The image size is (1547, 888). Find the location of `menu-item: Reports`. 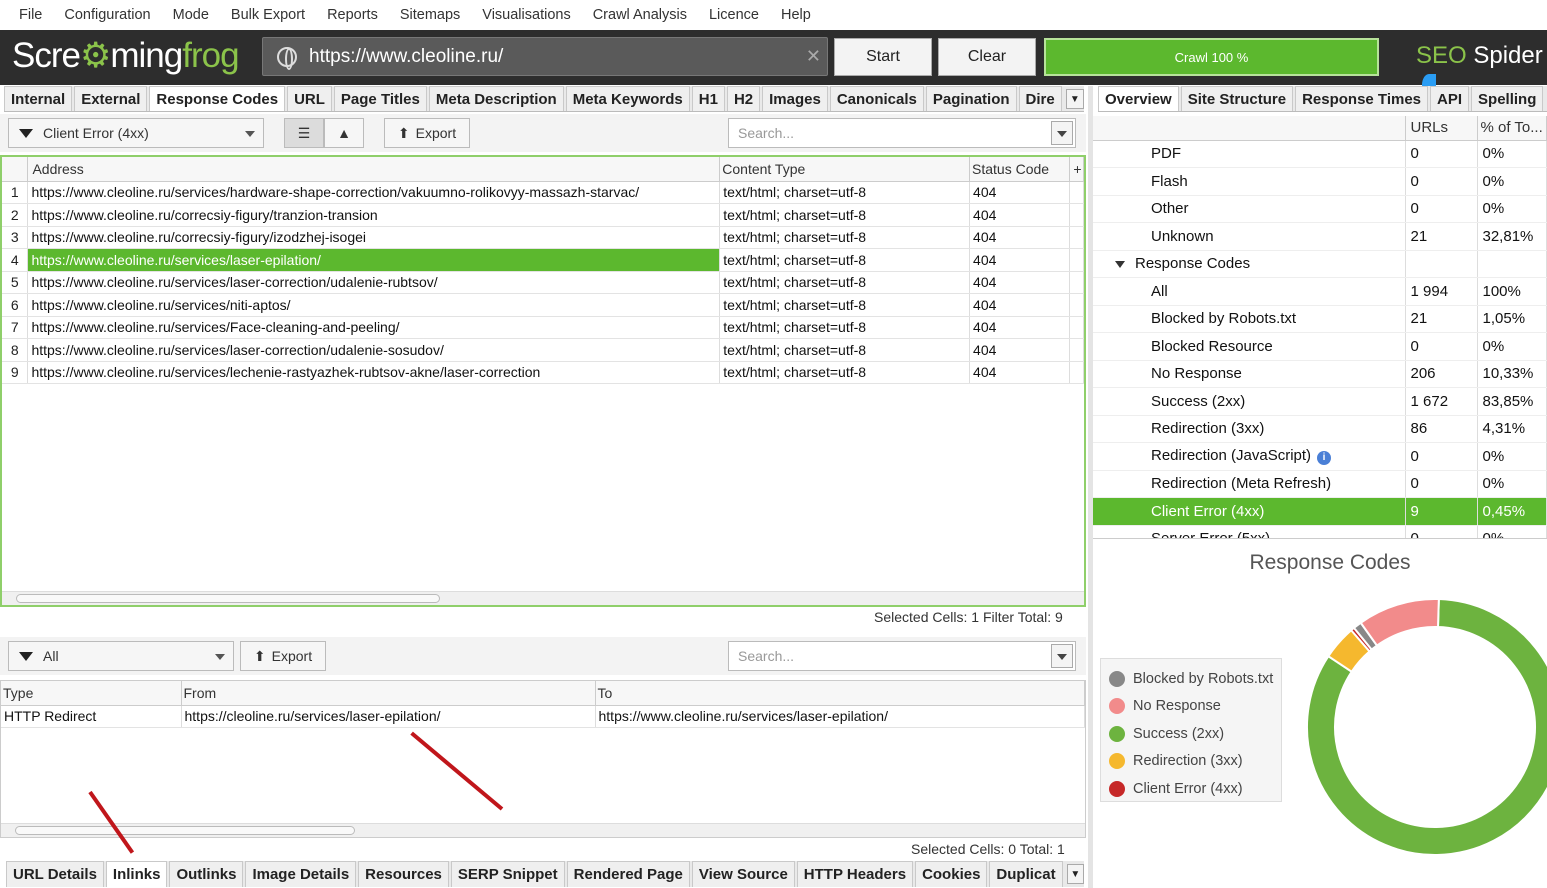

menu-item: Reports is located at coordinates (352, 15).